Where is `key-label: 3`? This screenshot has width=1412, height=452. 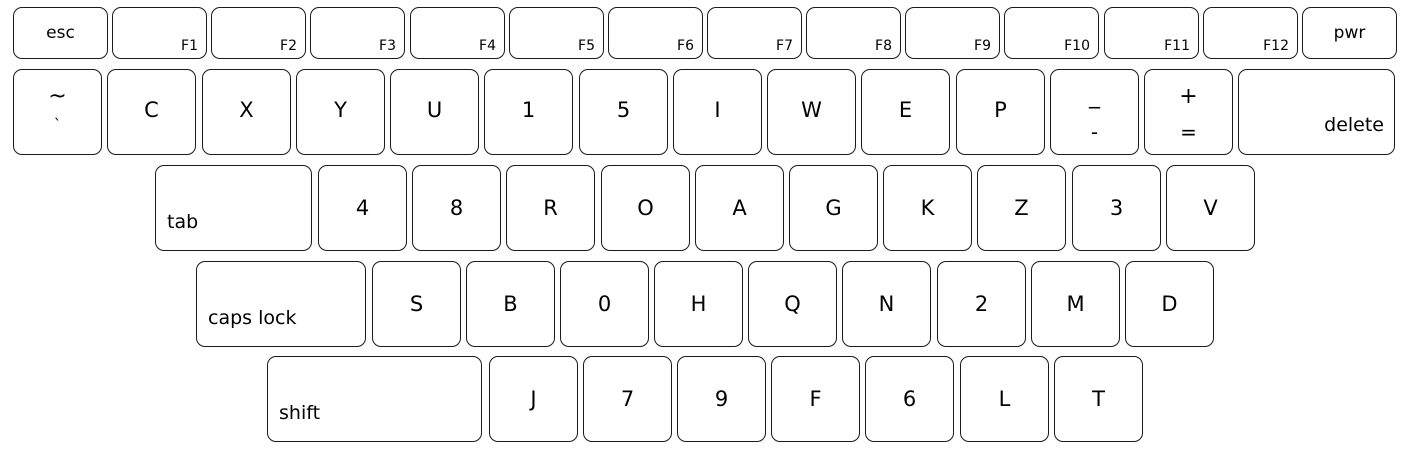
key-label: 3 is located at coordinates (1116, 208).